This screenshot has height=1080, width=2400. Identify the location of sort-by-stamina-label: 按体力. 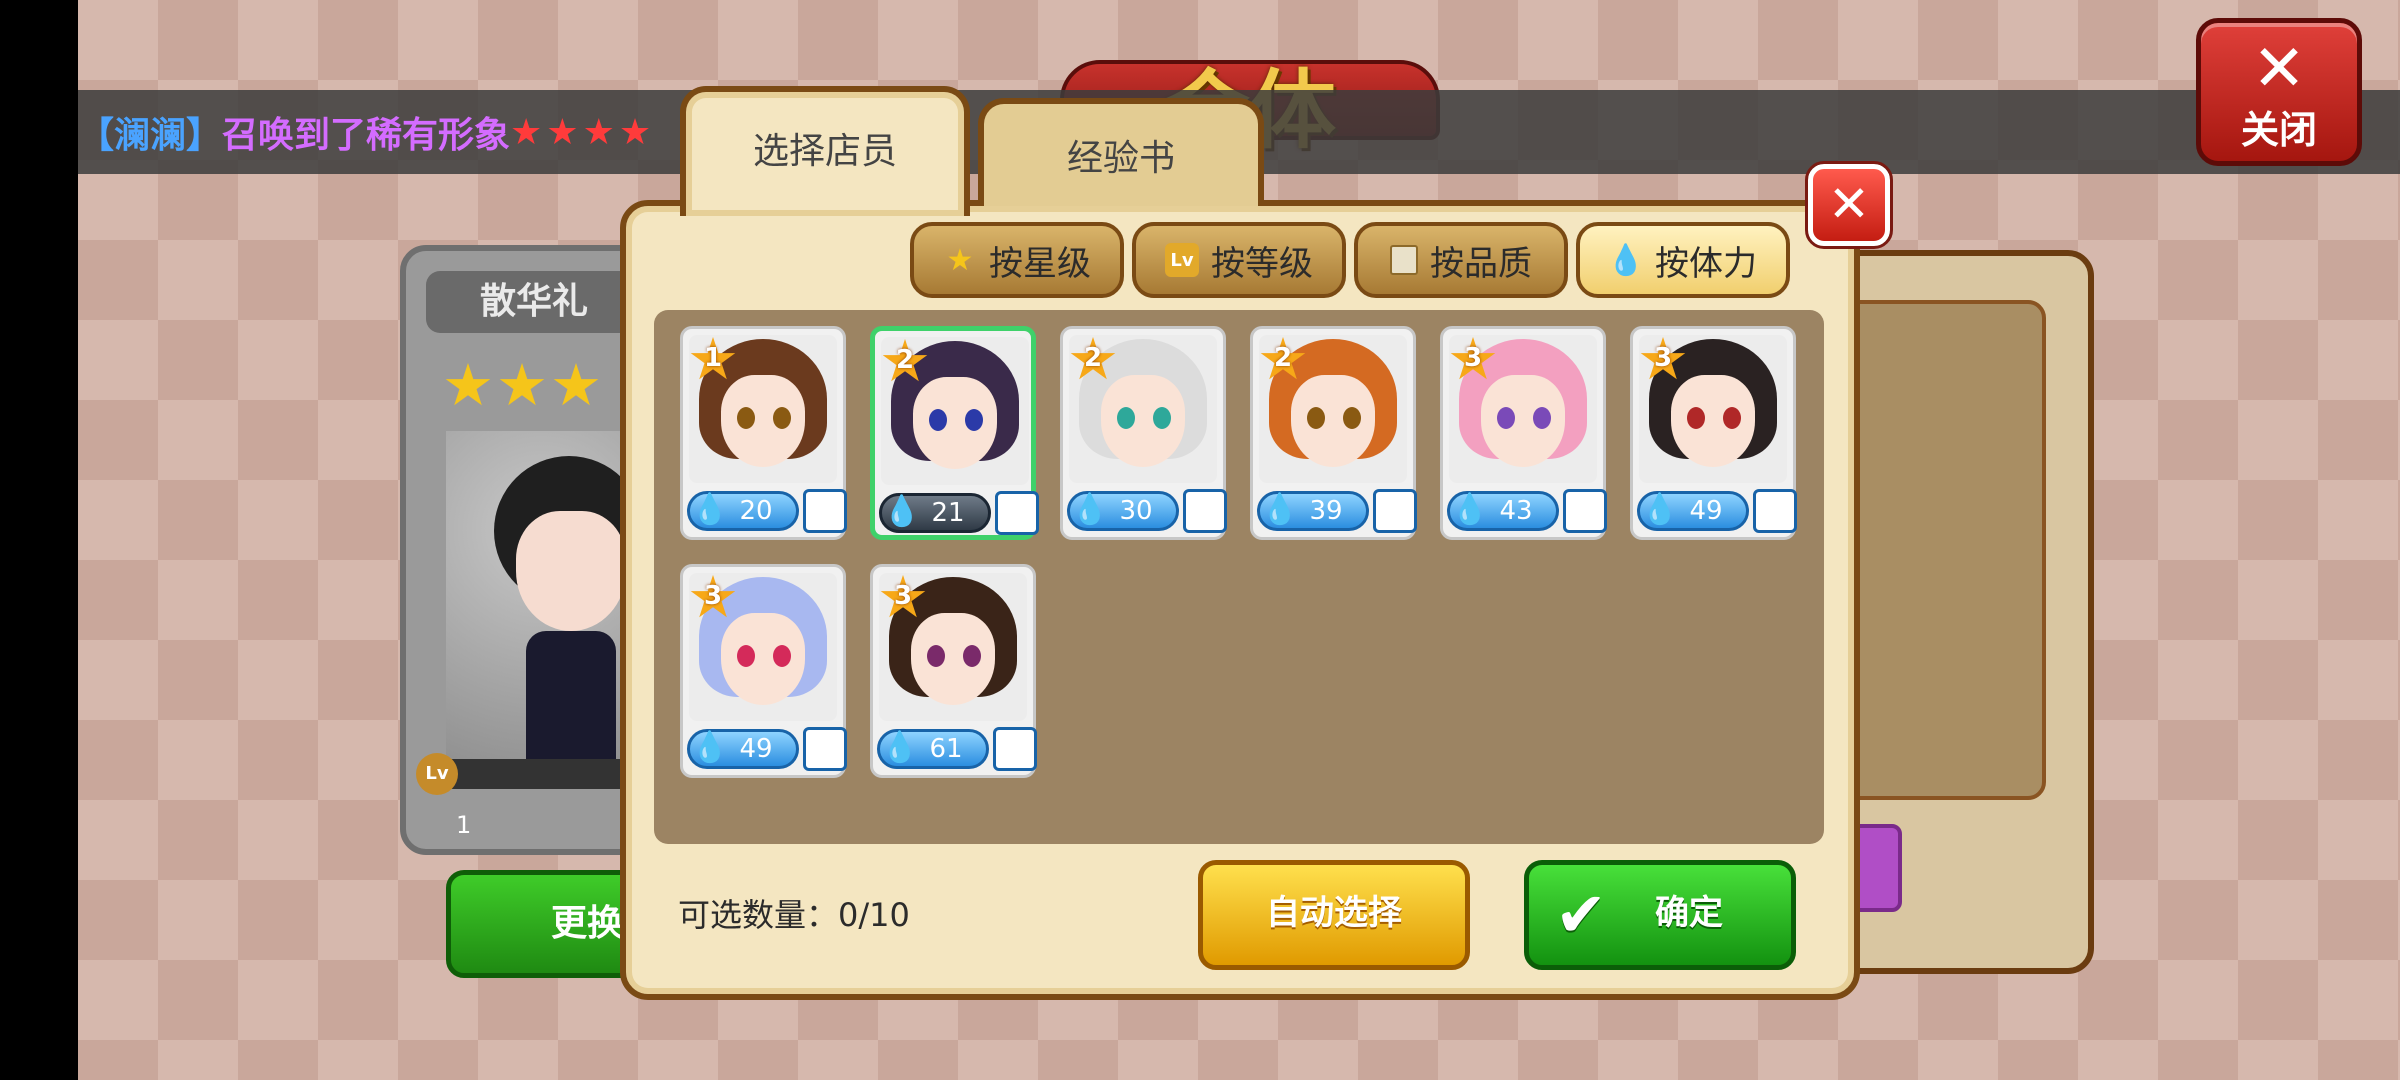
(1706, 263).